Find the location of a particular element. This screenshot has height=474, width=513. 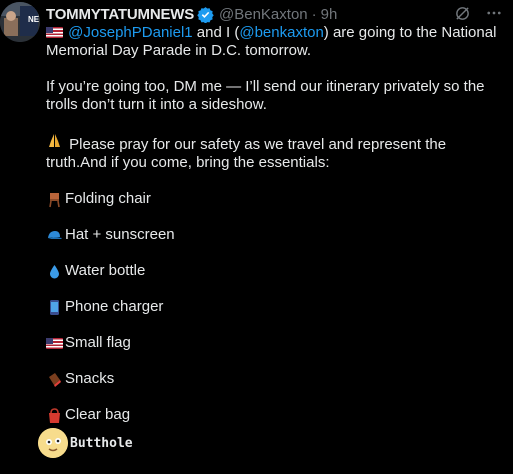

list-item-label: Clear bag is located at coordinates (98, 414).